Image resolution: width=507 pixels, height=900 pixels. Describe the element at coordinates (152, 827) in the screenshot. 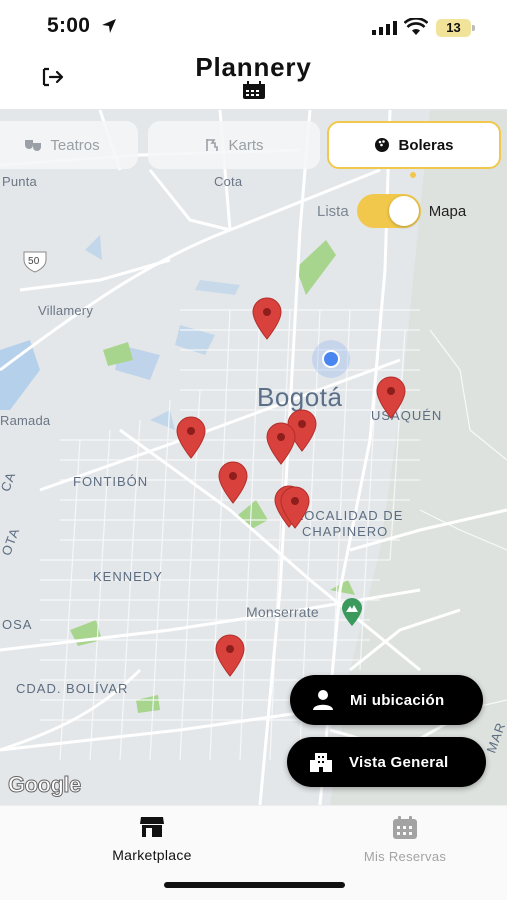

I see `store-icon` at that location.